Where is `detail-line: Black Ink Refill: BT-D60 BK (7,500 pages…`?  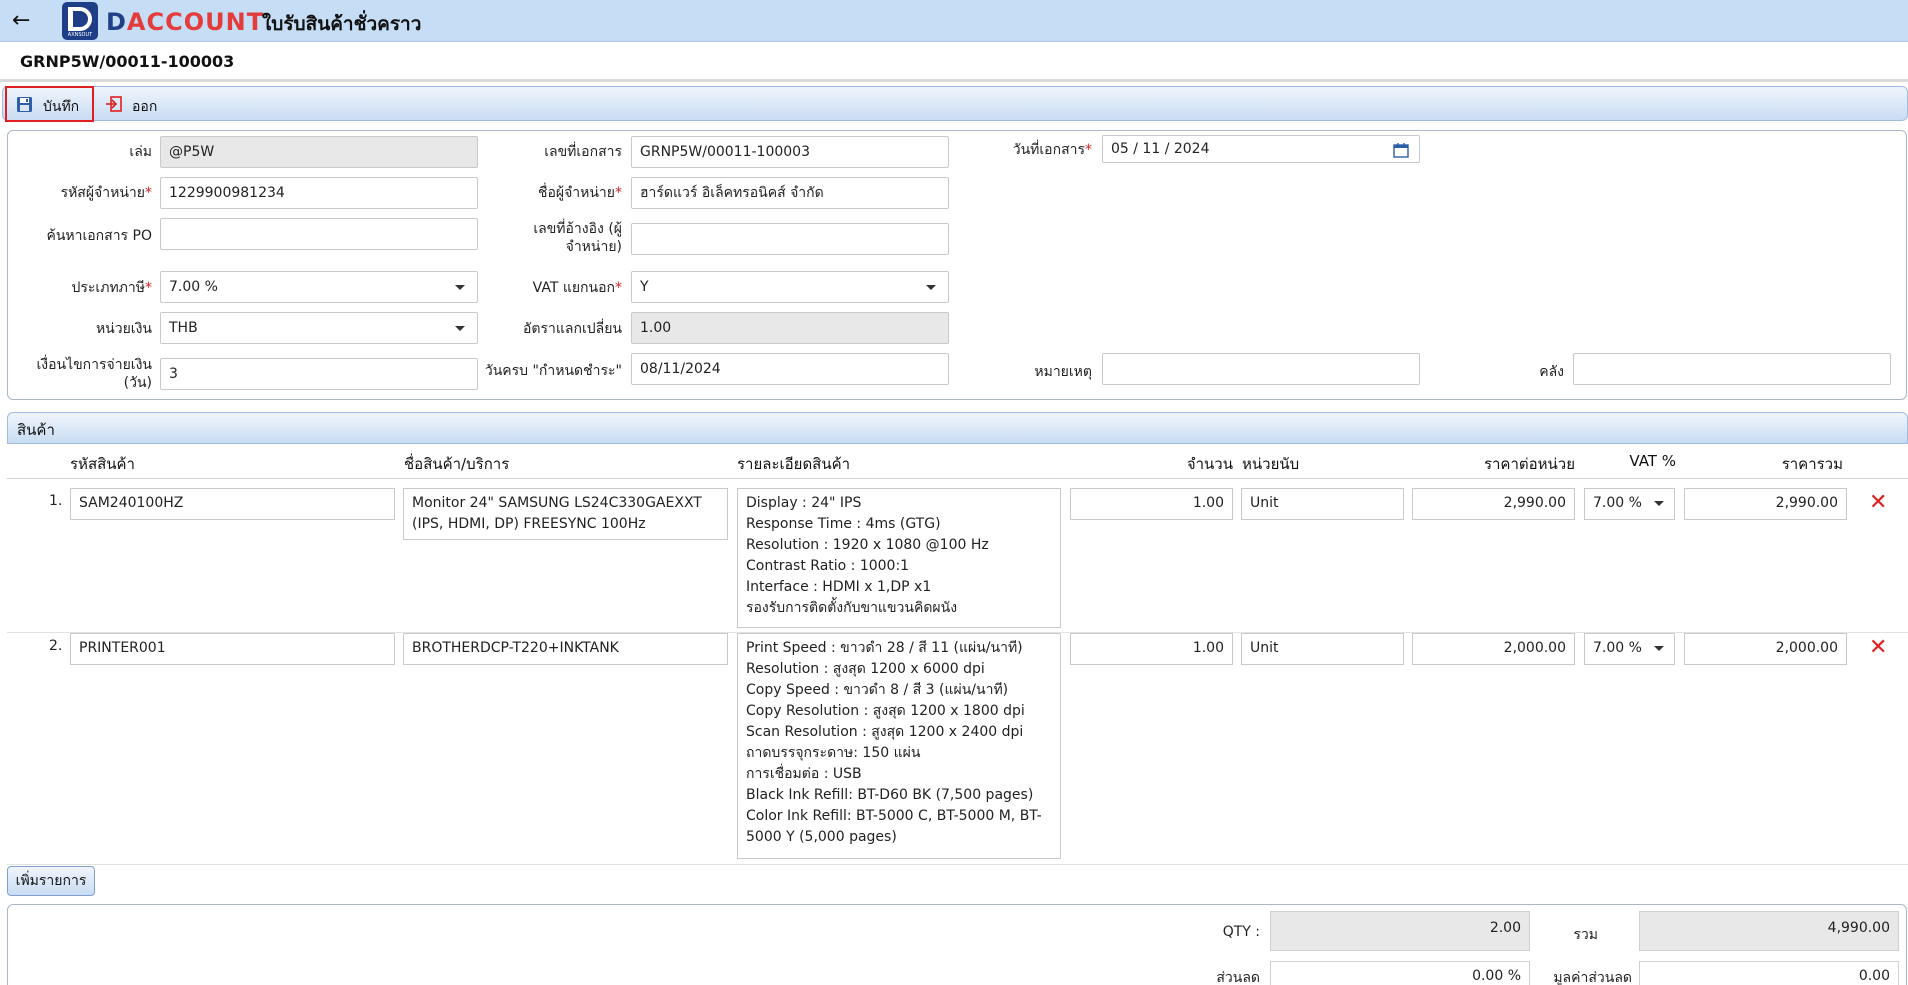
detail-line: Black Ink Refill: BT-D60 BK (7,500 pages… is located at coordinates (890, 795).